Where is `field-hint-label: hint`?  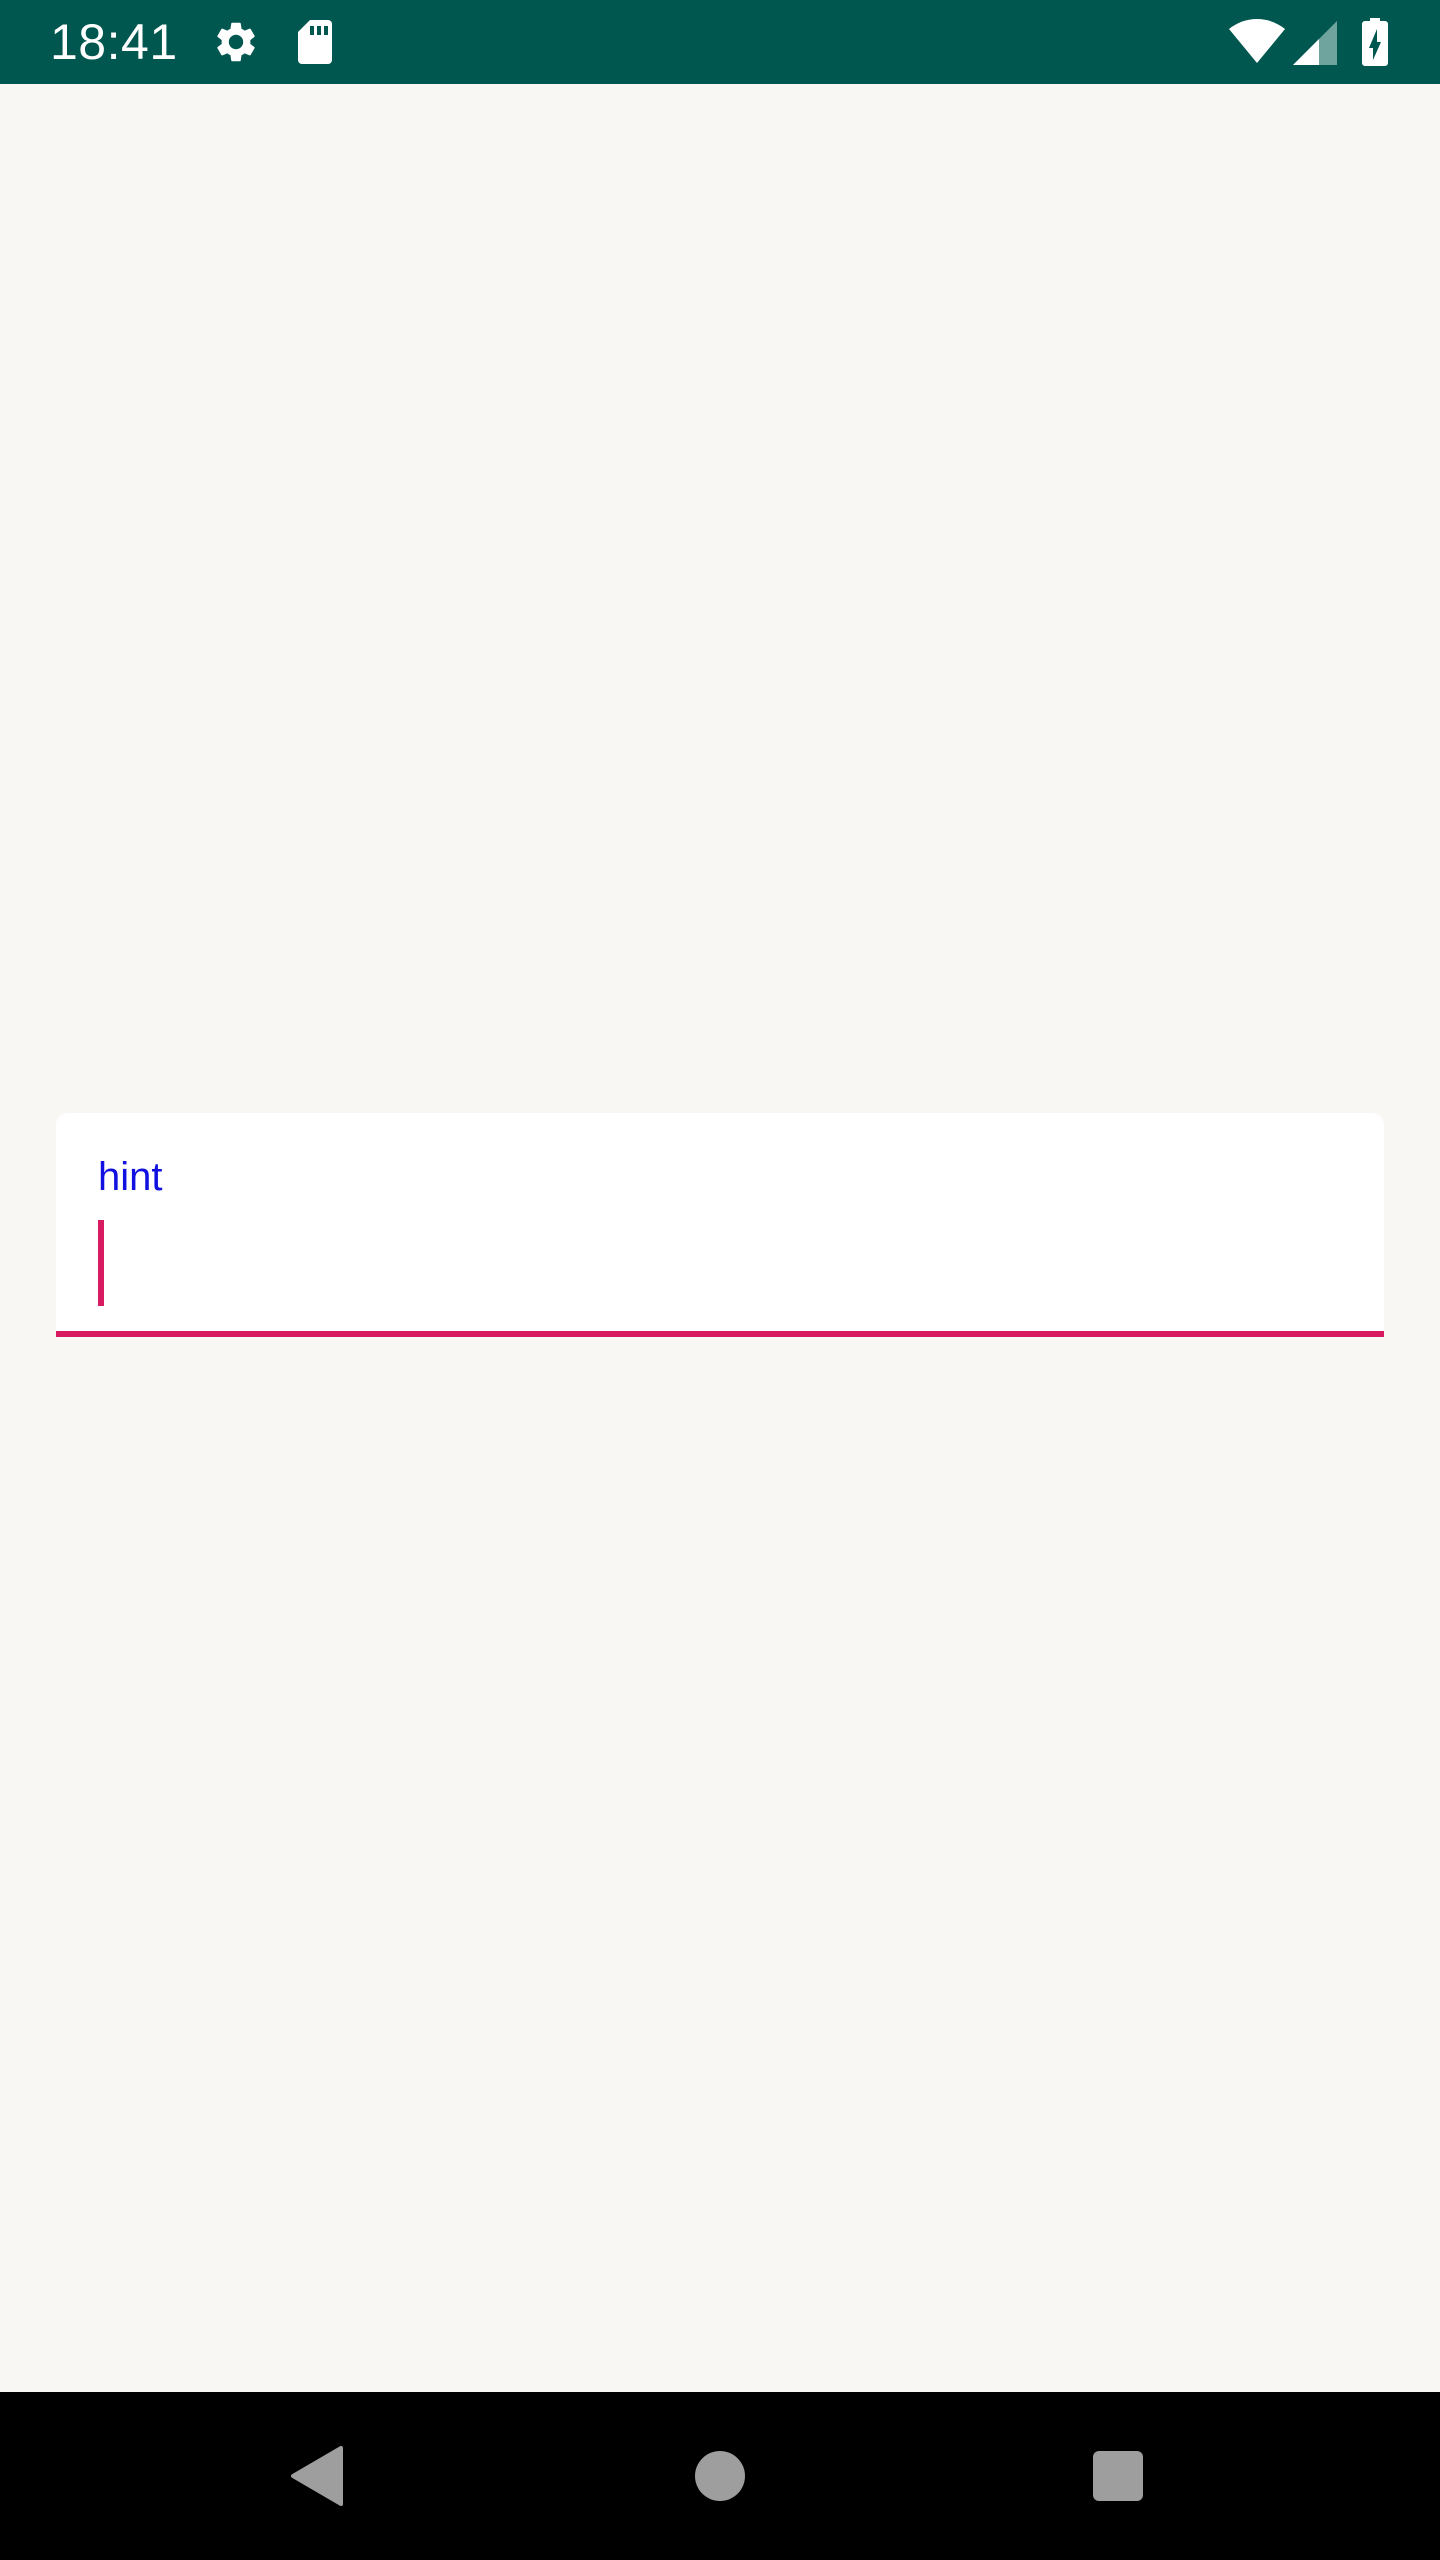
field-hint-label: hint is located at coordinates (130, 1177).